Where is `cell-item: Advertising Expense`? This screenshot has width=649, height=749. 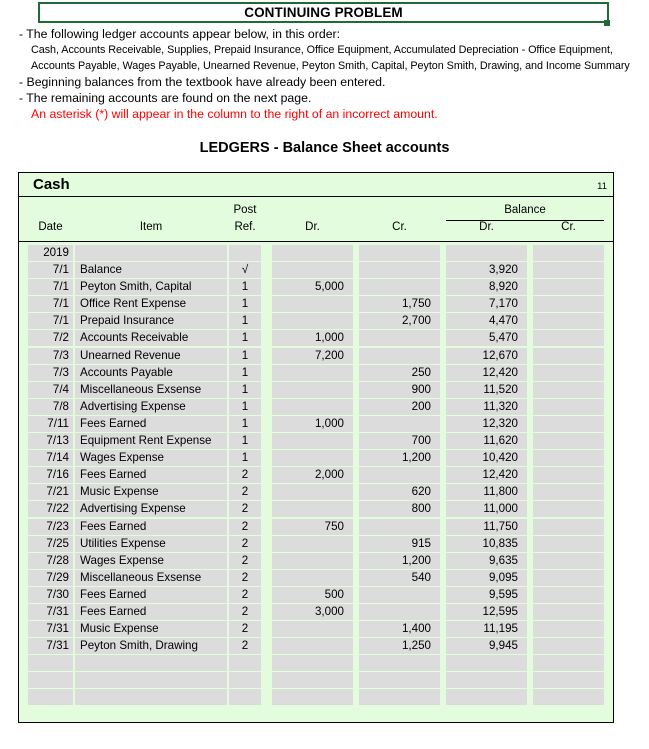
cell-item: Advertising Expense is located at coordinates (151, 406).